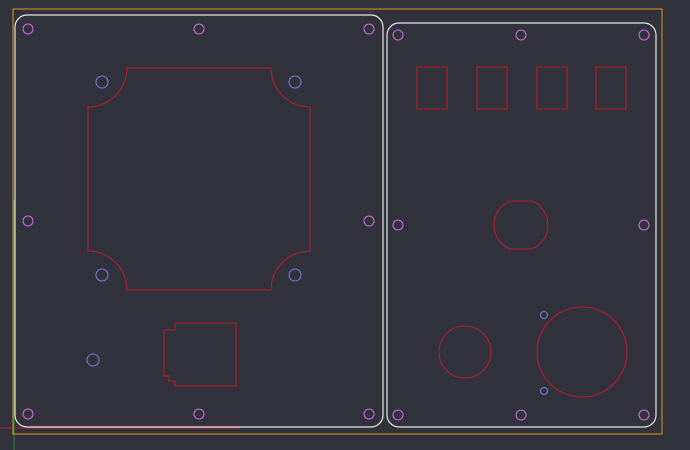  What do you see at coordinates (465, 352) in the screenshot?
I see `jack-cutout` at bounding box center [465, 352].